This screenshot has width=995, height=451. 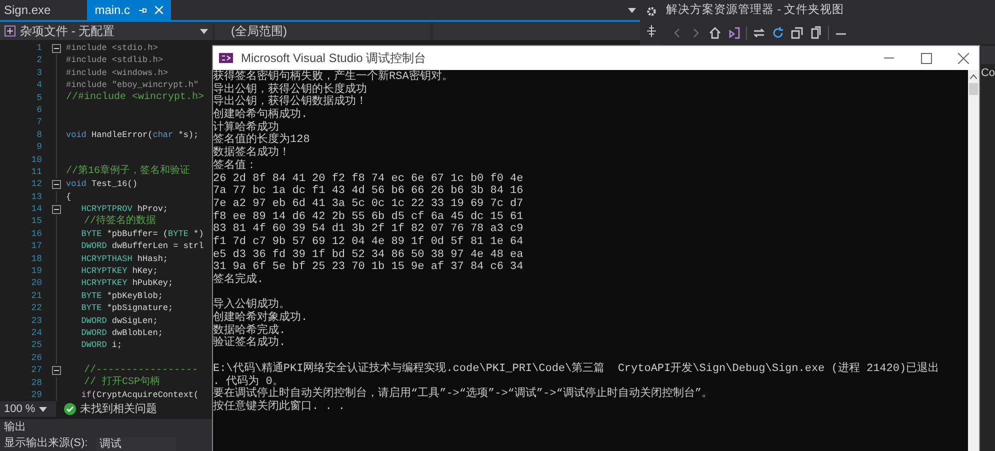 I want to click on code-line: //第16章例子，签名和验证, so click(x=128, y=172).